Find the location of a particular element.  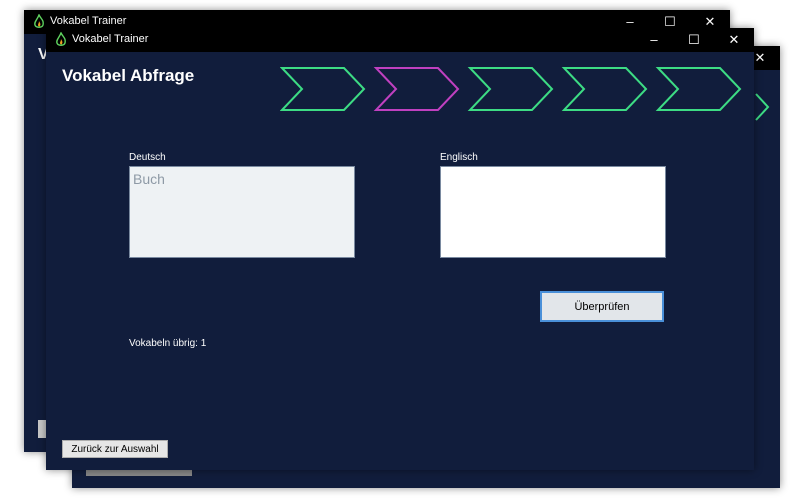

ghost-chevron-icon is located at coordinates (762, 107).